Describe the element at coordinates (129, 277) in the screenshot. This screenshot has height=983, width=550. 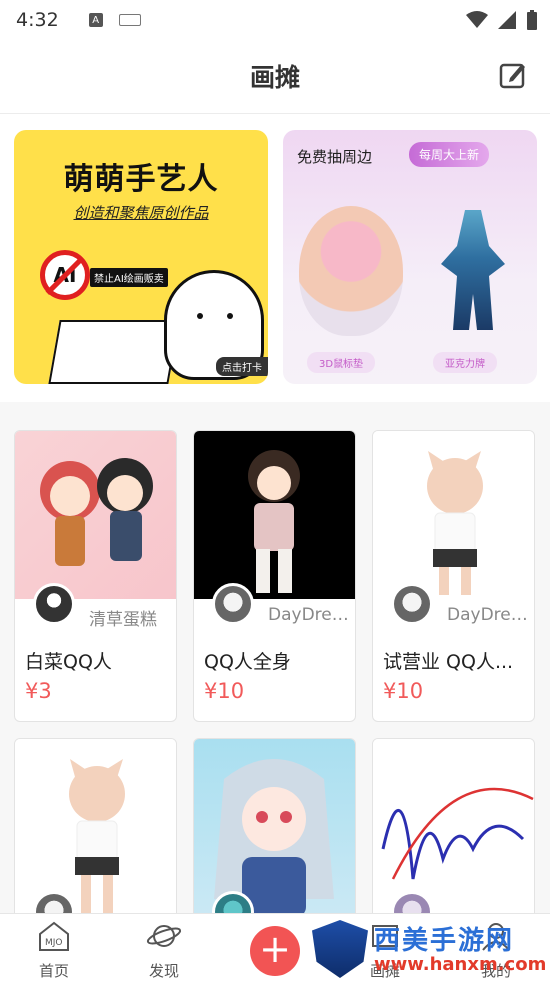
I see `no-ai-label: 禁止AI绘画贩卖` at that location.